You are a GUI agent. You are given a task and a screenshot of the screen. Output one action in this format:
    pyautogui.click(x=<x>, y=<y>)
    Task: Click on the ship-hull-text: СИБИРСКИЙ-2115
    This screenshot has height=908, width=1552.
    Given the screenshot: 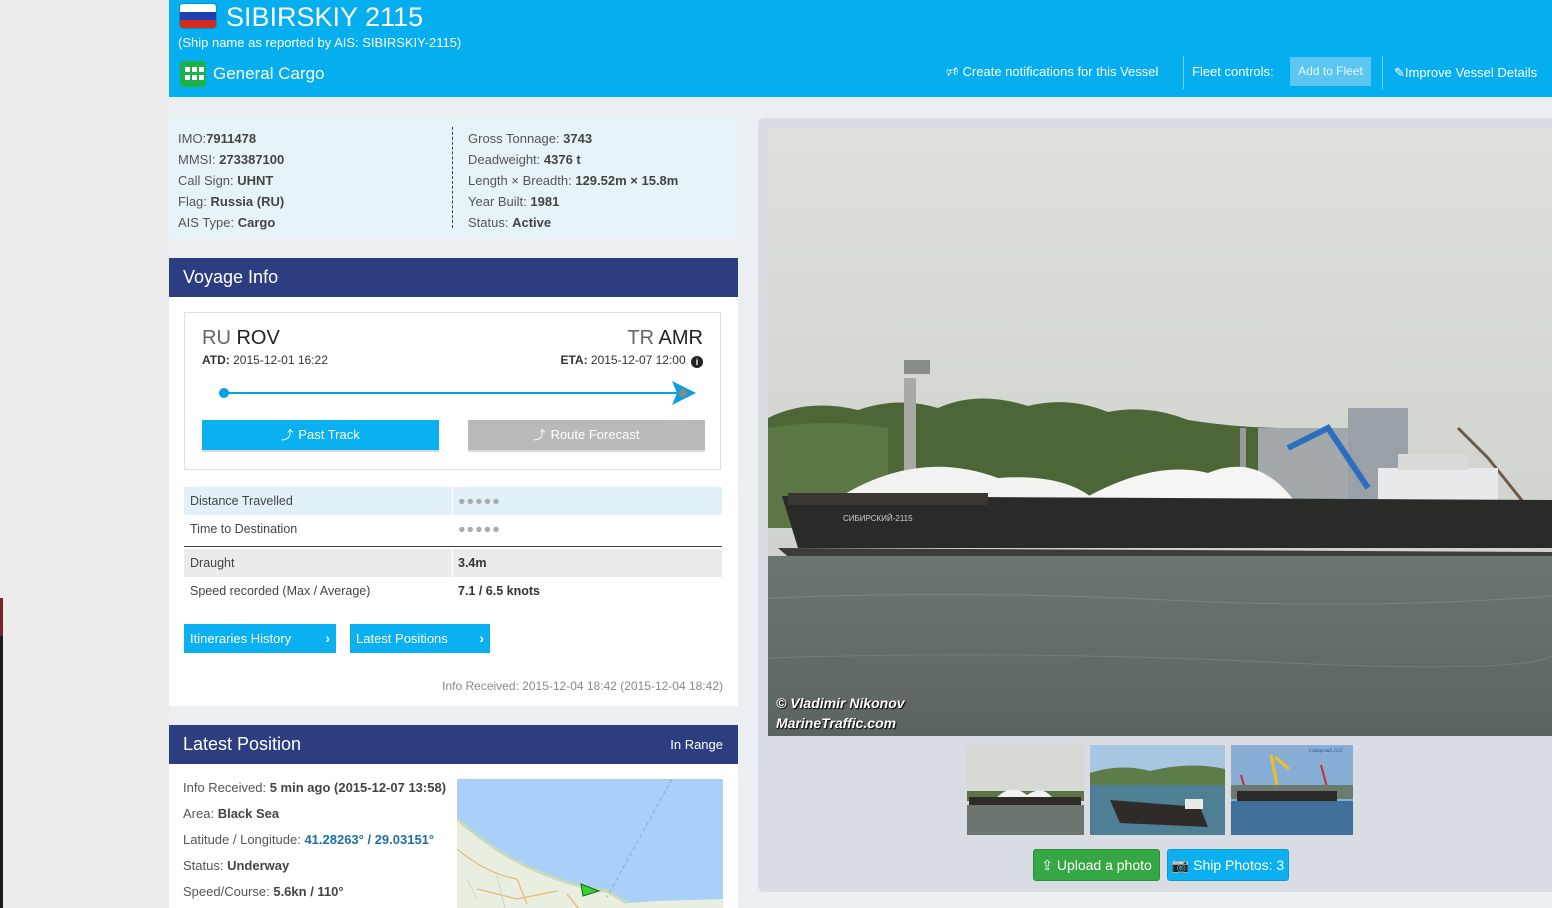 What is the action you would take?
    pyautogui.click(x=878, y=518)
    